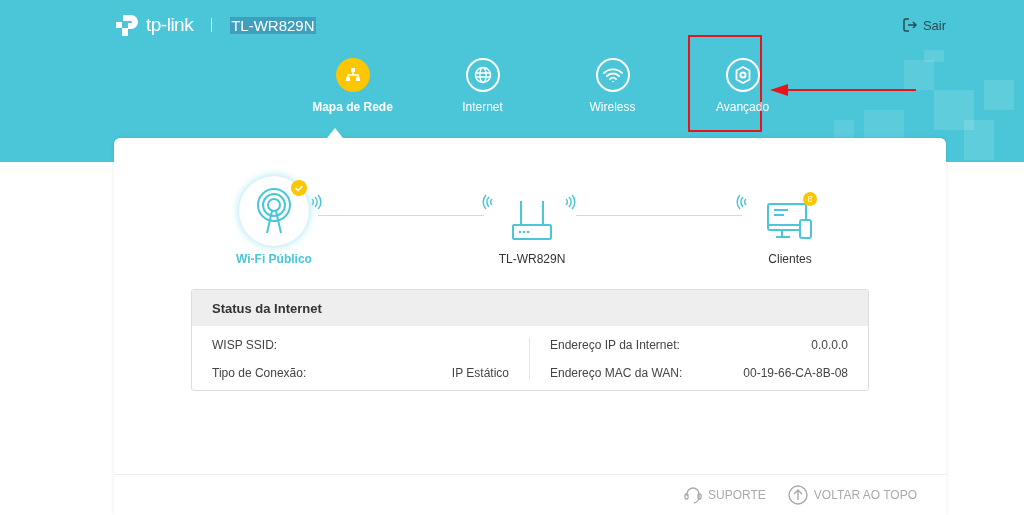  I want to click on computer-phone-icon, so click(790, 221).